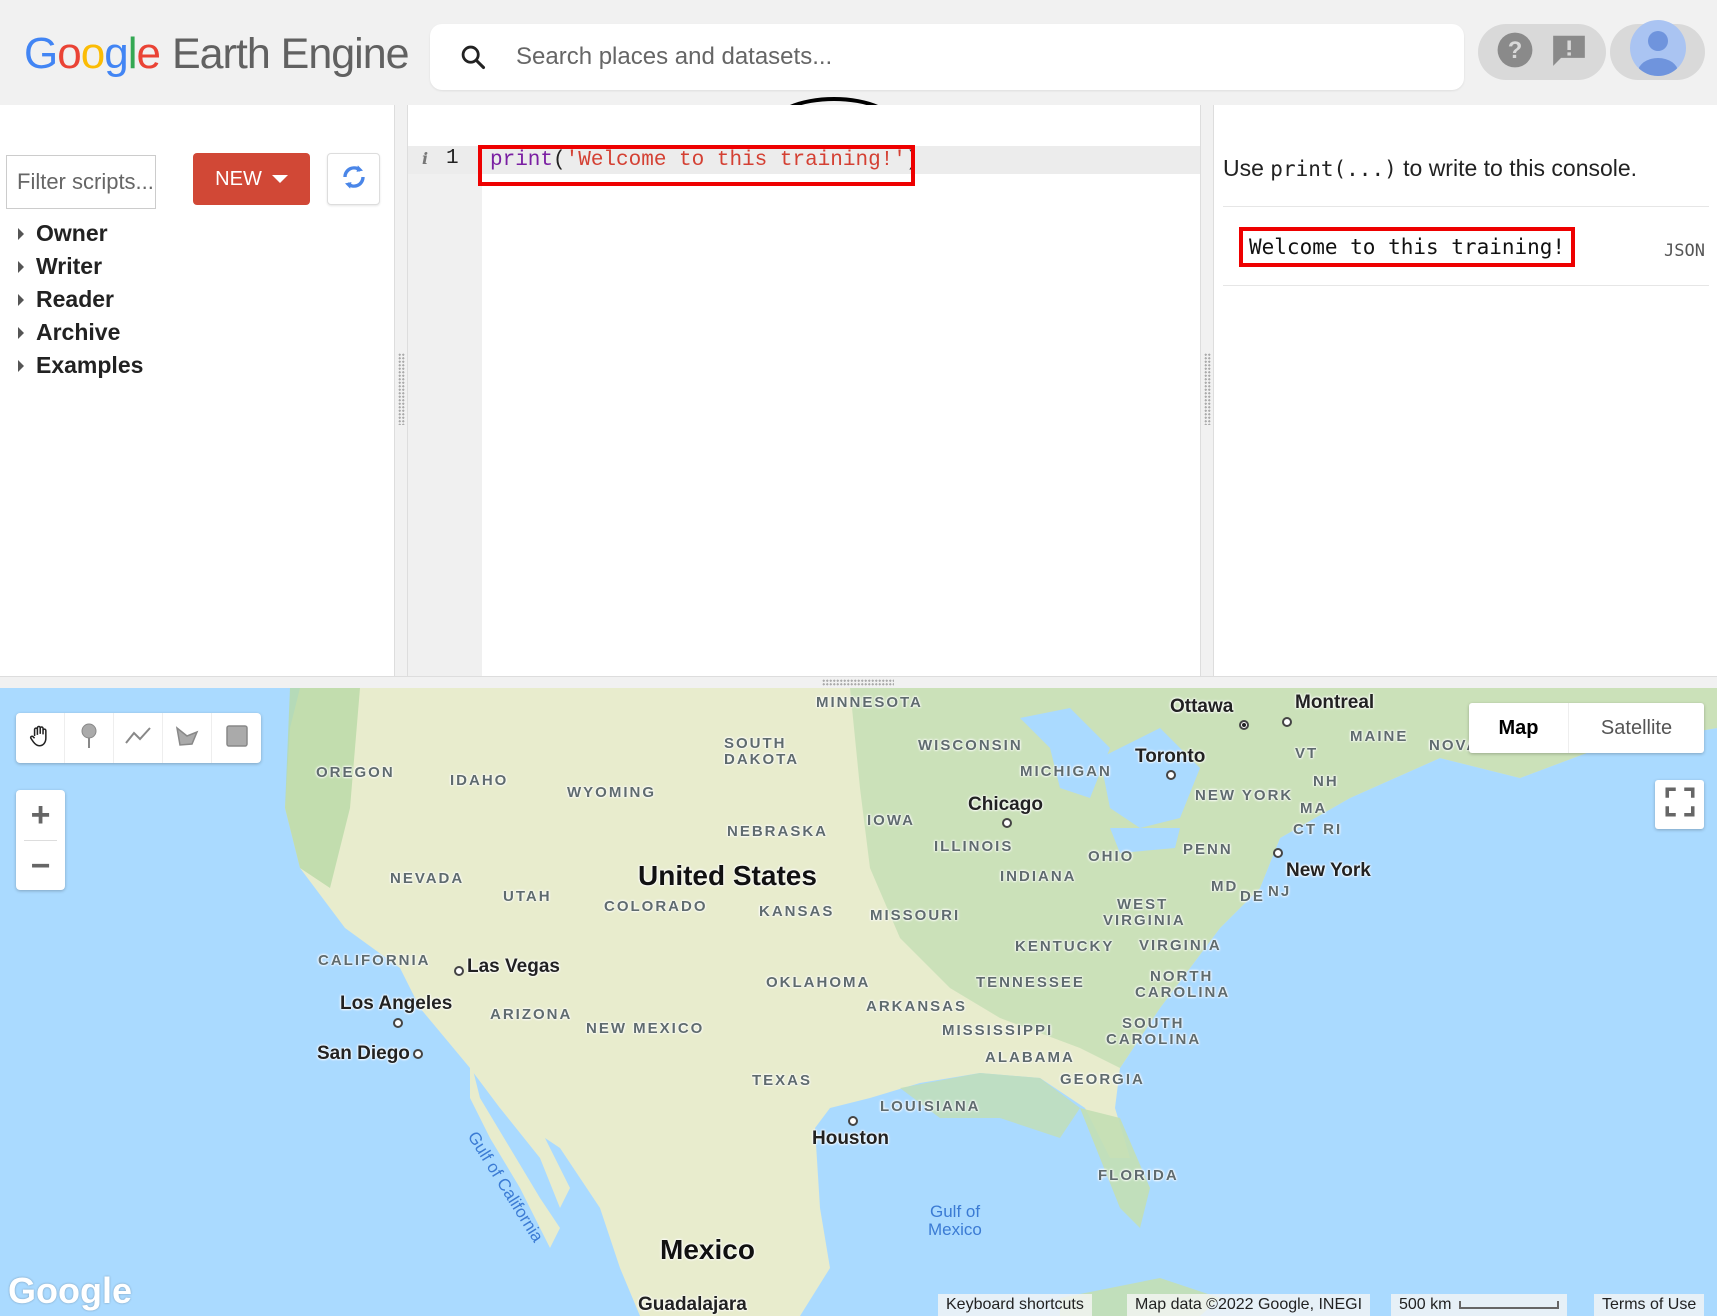 The image size is (1717, 1316). What do you see at coordinates (707, 1249) in the screenshot?
I see `map-label-country: Mexico` at bounding box center [707, 1249].